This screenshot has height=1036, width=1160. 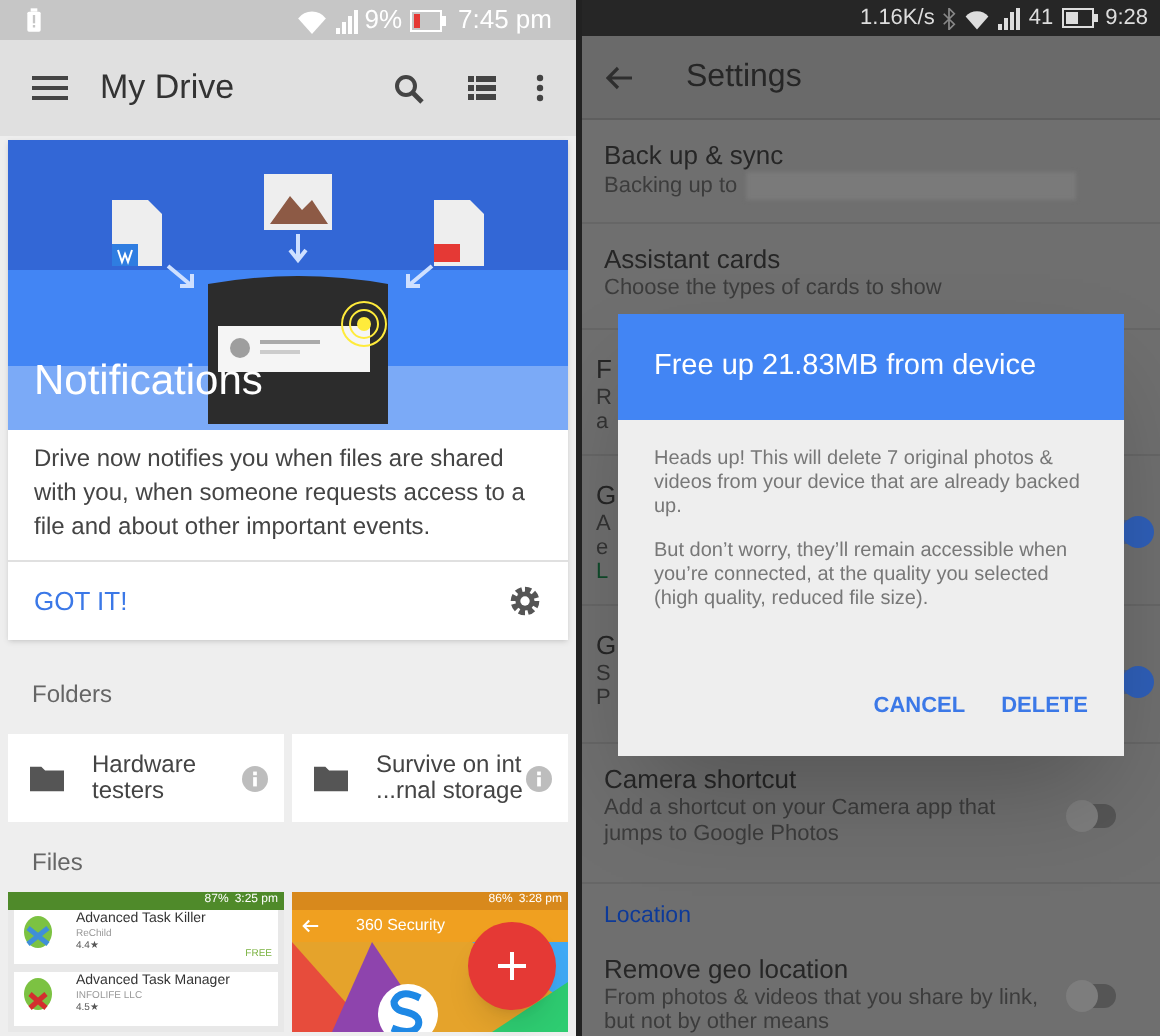 What do you see at coordinates (34, 20) in the screenshot?
I see `battery-alert-icon` at bounding box center [34, 20].